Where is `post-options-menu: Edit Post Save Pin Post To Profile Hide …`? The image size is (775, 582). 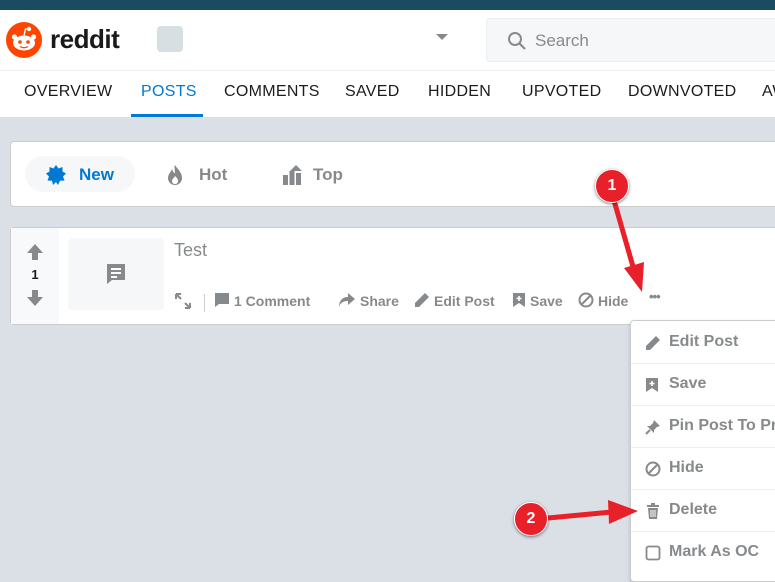 post-options-menu: Edit Post Save Pin Post To Profile Hide … is located at coordinates (702, 451).